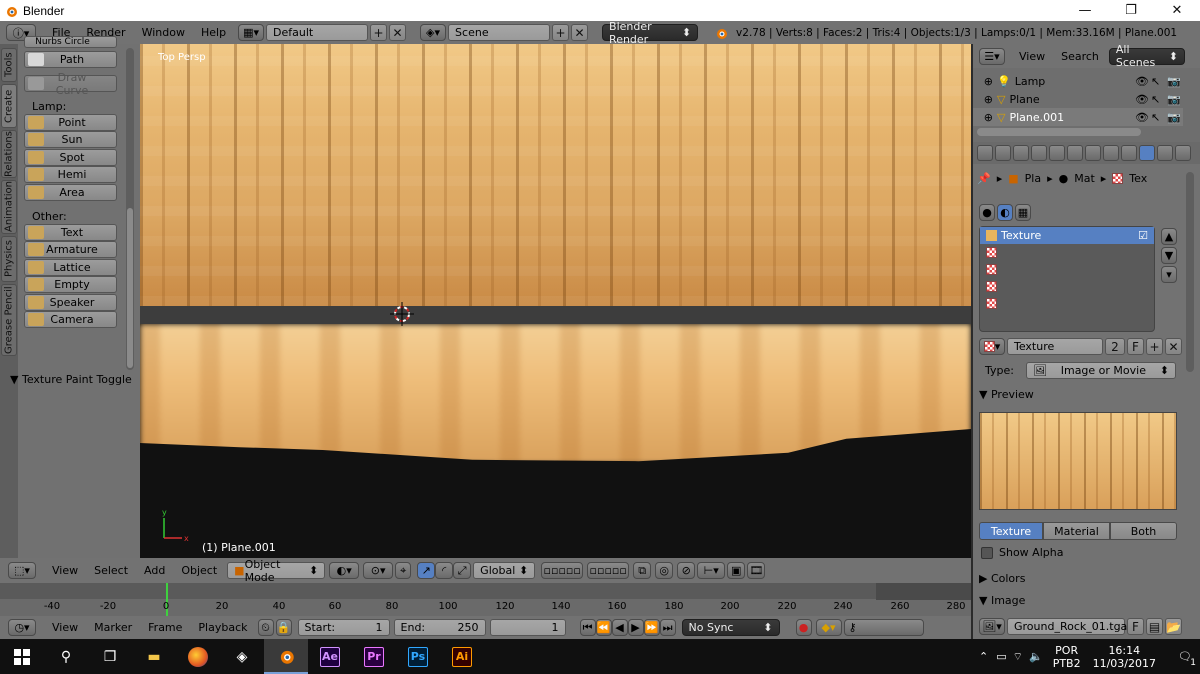  What do you see at coordinates (1154, 346) in the screenshot?
I see `new-texture-button: +` at bounding box center [1154, 346].